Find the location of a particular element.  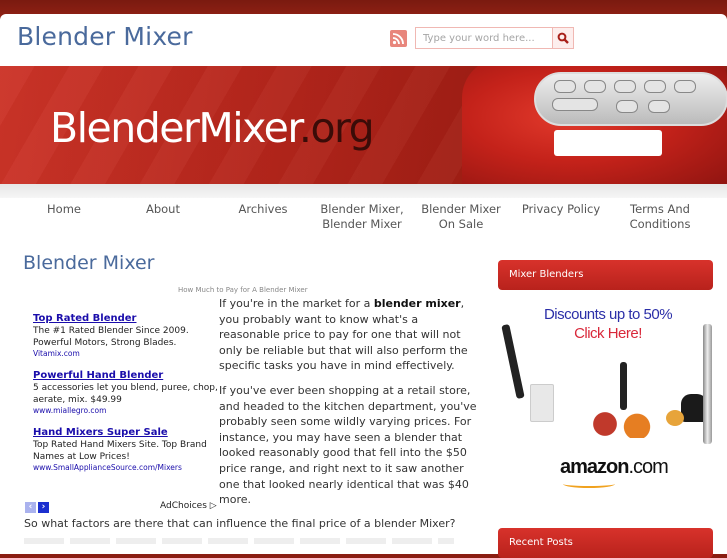

widget-title-mixer-blenders: Mixer Blenders is located at coordinates (605, 275).